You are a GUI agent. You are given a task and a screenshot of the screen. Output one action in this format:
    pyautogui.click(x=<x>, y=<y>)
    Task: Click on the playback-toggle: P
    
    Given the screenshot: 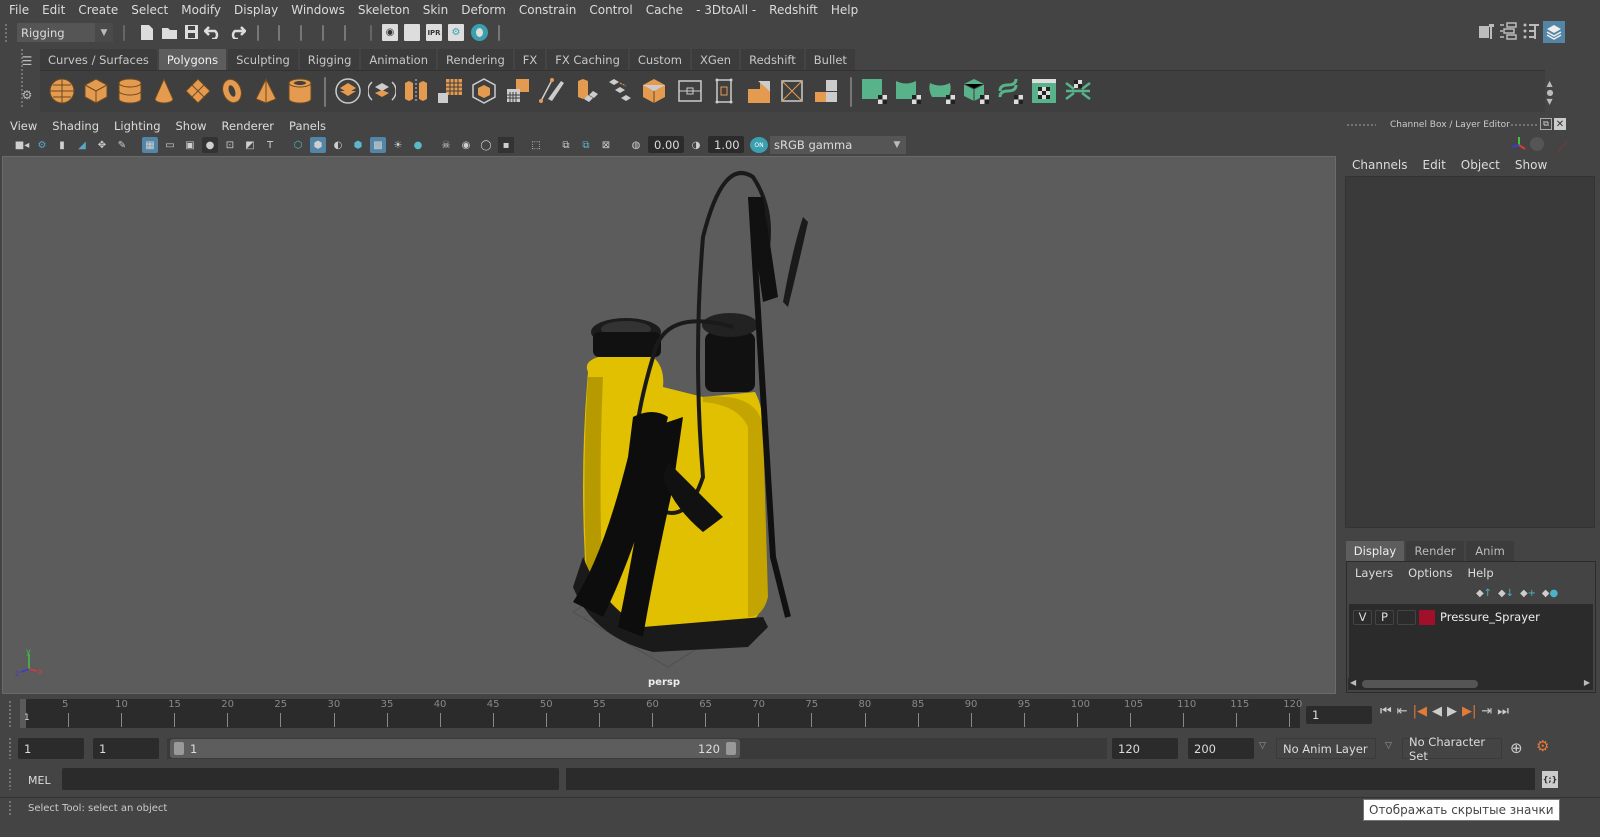 What is the action you would take?
    pyautogui.click(x=1384, y=617)
    